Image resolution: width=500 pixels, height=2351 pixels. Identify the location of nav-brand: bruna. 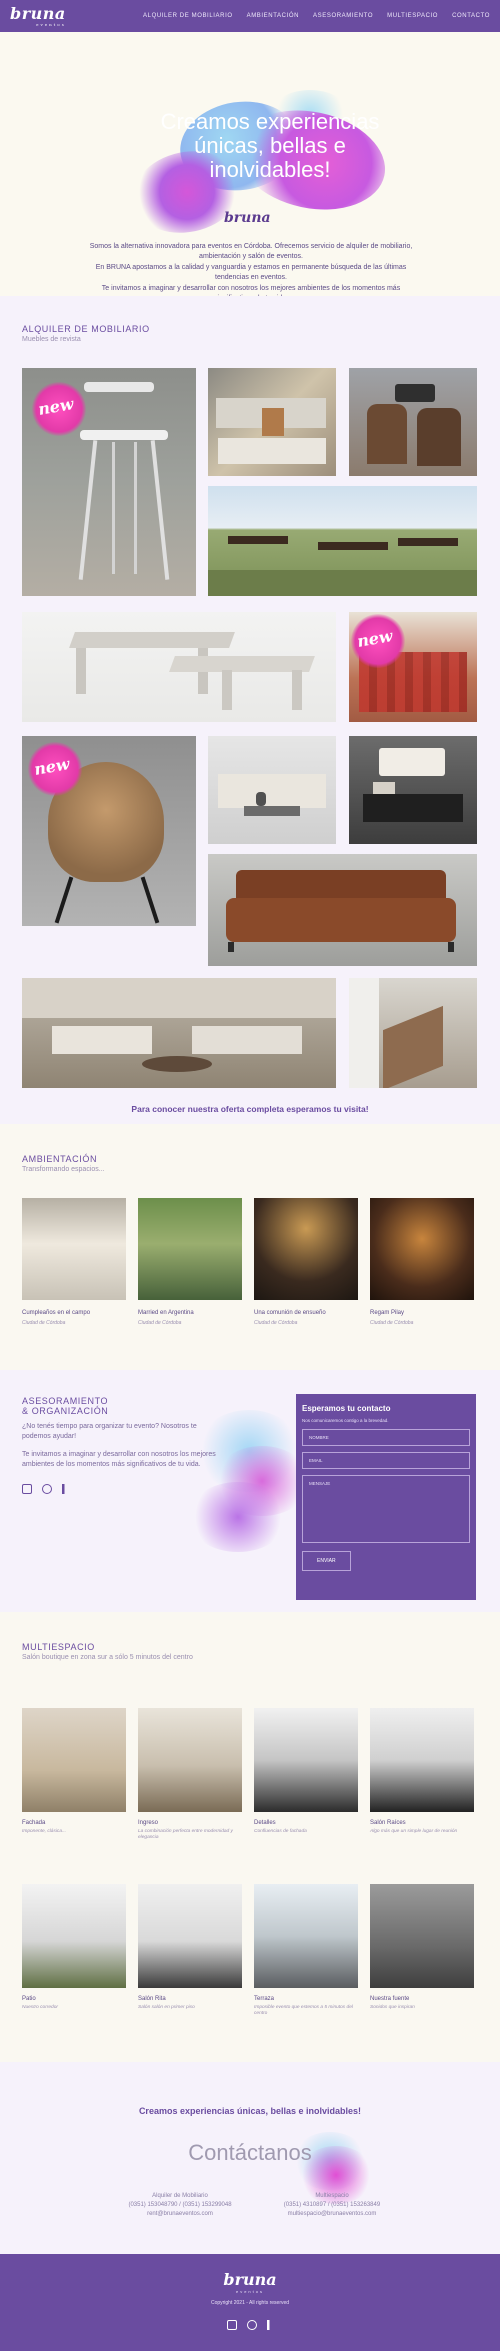
(38, 13).